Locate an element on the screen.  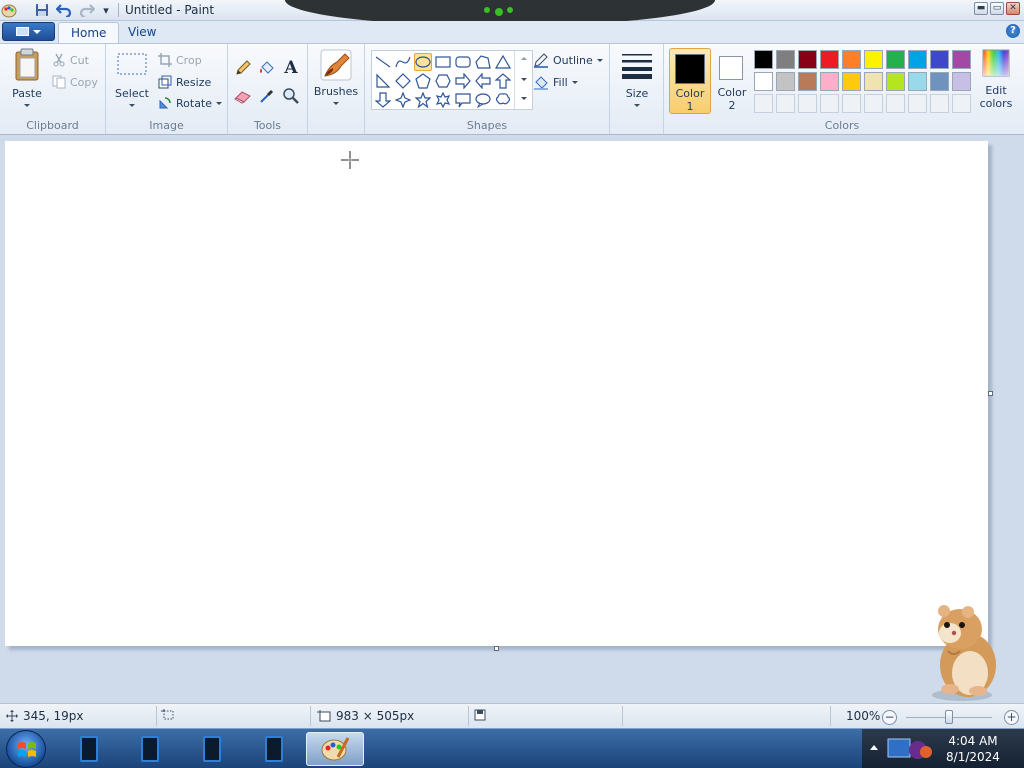
customize-qat-dropdown: ▾ is located at coordinates (106, 10).